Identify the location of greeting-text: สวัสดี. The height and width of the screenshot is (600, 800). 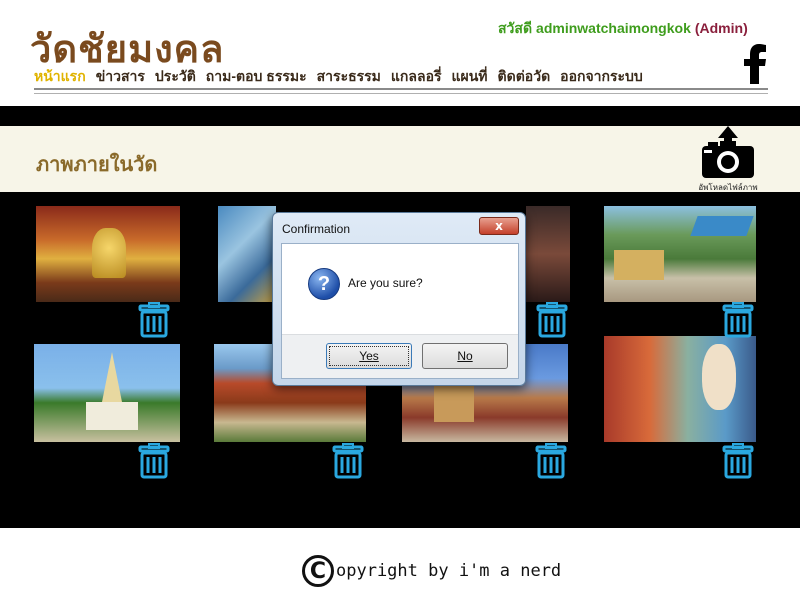
(515, 28).